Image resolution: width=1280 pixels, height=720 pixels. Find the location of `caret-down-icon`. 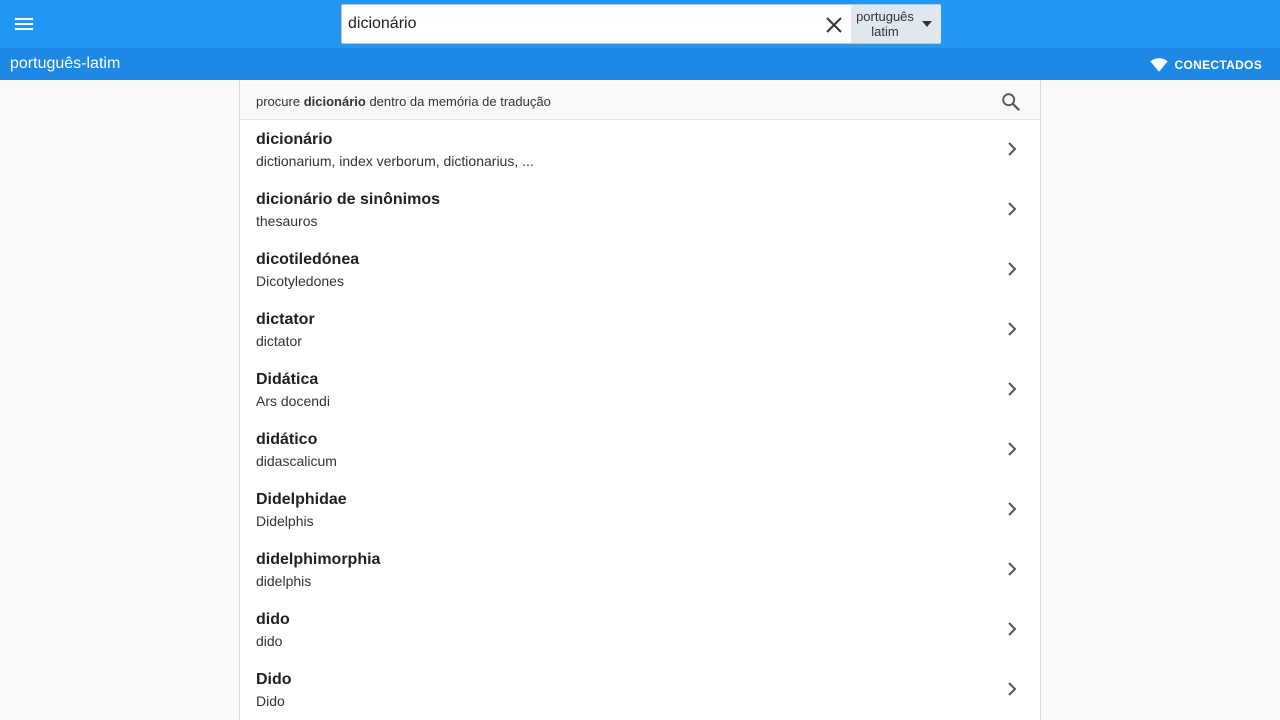

caret-down-icon is located at coordinates (927, 24).